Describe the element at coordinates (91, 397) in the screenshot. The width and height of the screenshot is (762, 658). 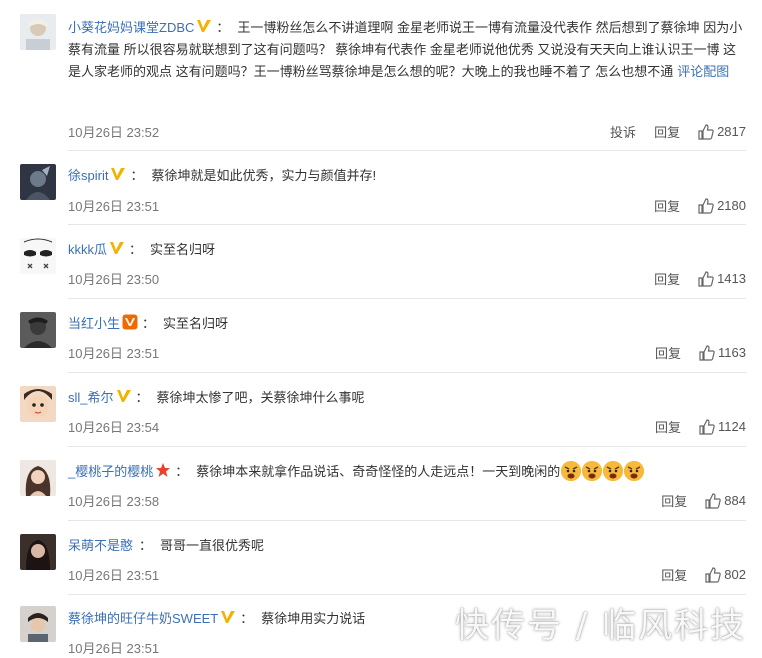
I see `username-link: sll_希尔` at that location.